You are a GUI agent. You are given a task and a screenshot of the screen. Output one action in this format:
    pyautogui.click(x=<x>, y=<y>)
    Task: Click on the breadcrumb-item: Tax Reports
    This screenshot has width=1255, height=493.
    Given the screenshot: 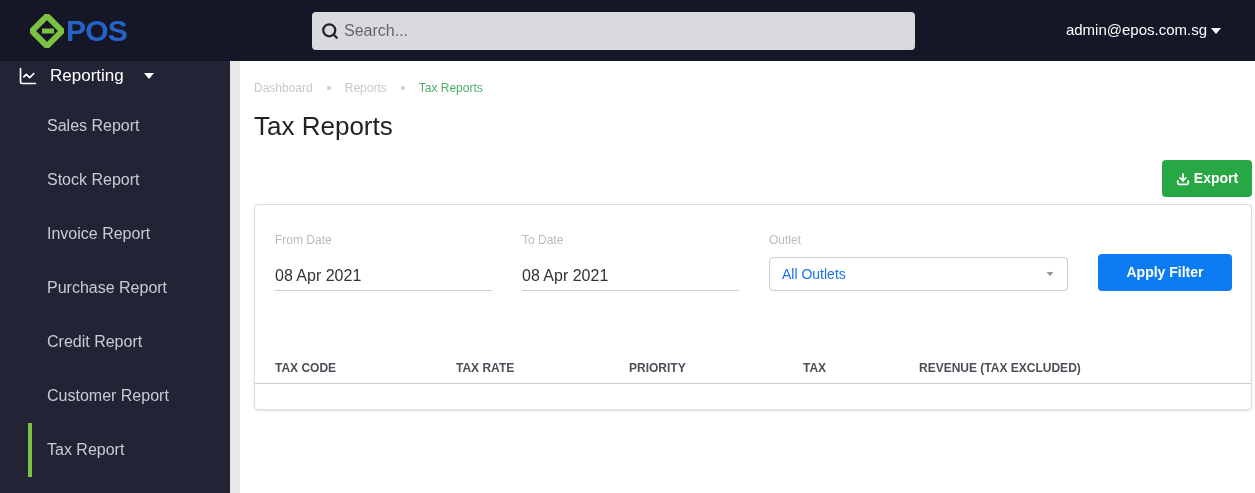 What is the action you would take?
    pyautogui.click(x=450, y=88)
    